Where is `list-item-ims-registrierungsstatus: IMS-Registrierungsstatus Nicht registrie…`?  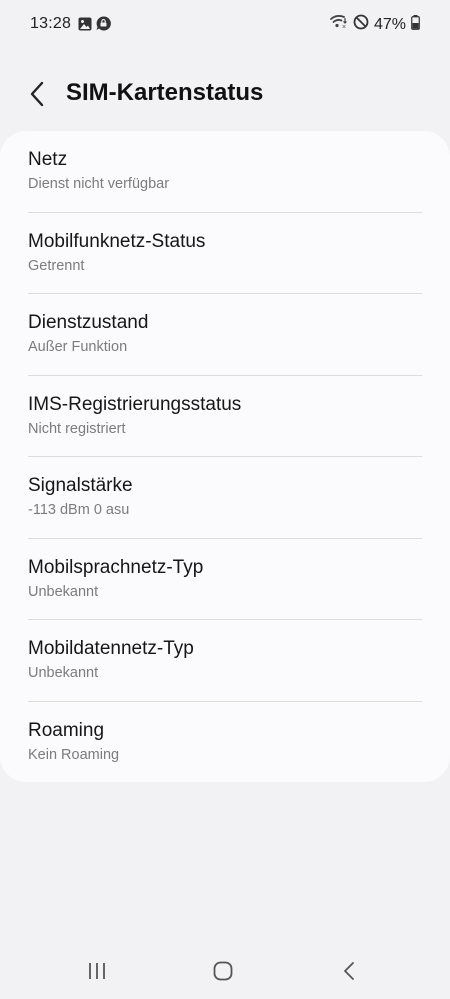
list-item-ims-registrierungsstatus: IMS-Registrierungsstatus Nicht registrie… is located at coordinates (225, 416).